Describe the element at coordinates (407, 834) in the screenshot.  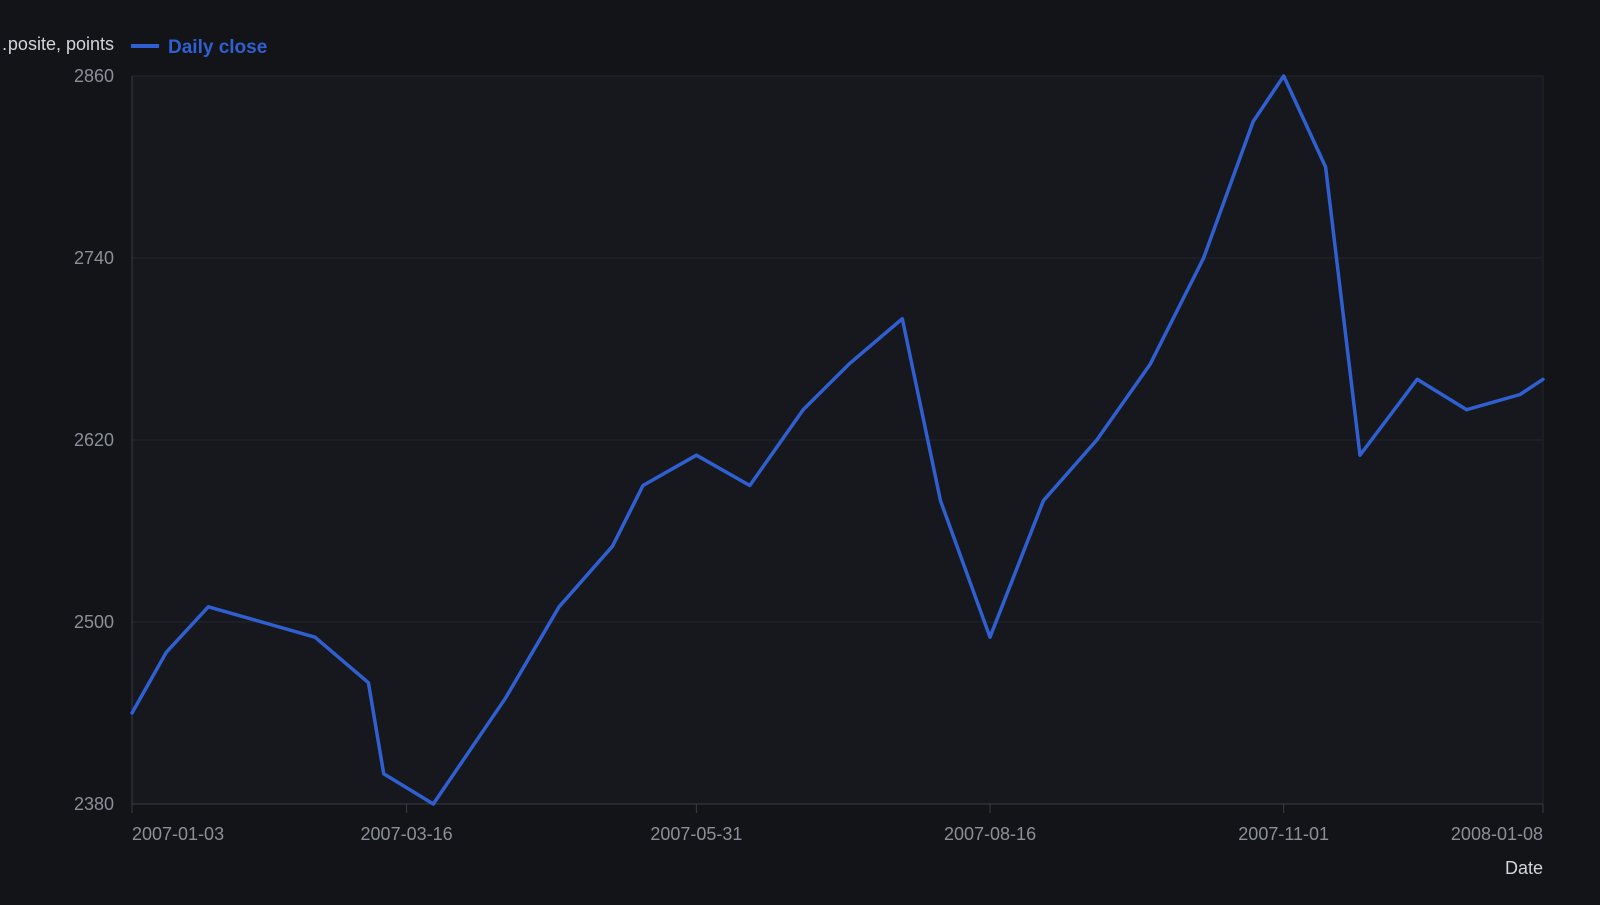
I see `x-tick-label: 2007-03-16` at that location.